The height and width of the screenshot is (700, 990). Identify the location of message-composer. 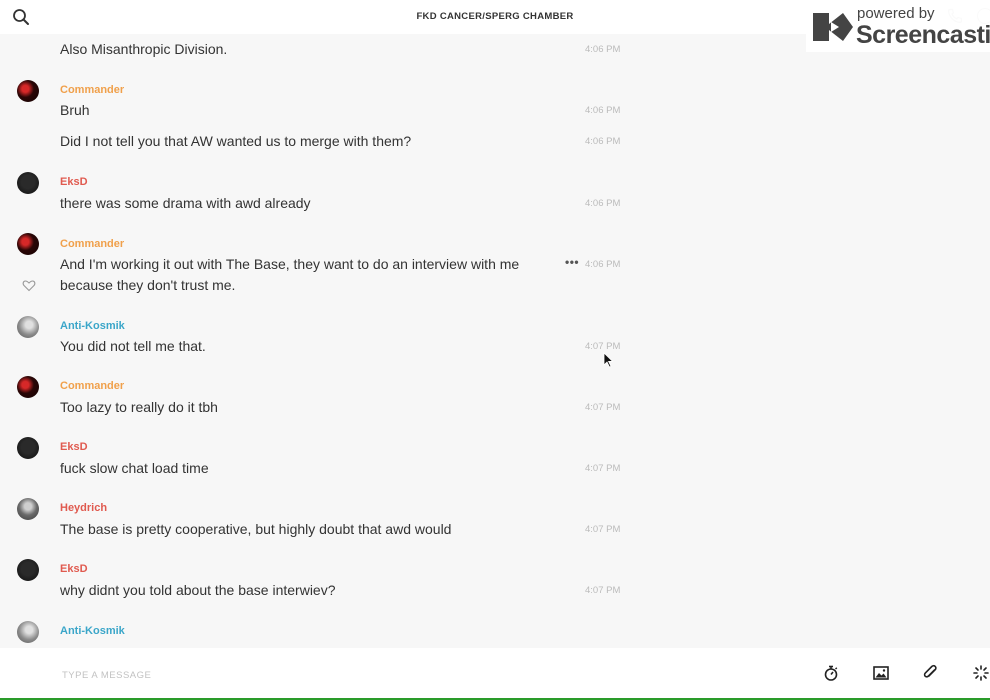
(495, 673).